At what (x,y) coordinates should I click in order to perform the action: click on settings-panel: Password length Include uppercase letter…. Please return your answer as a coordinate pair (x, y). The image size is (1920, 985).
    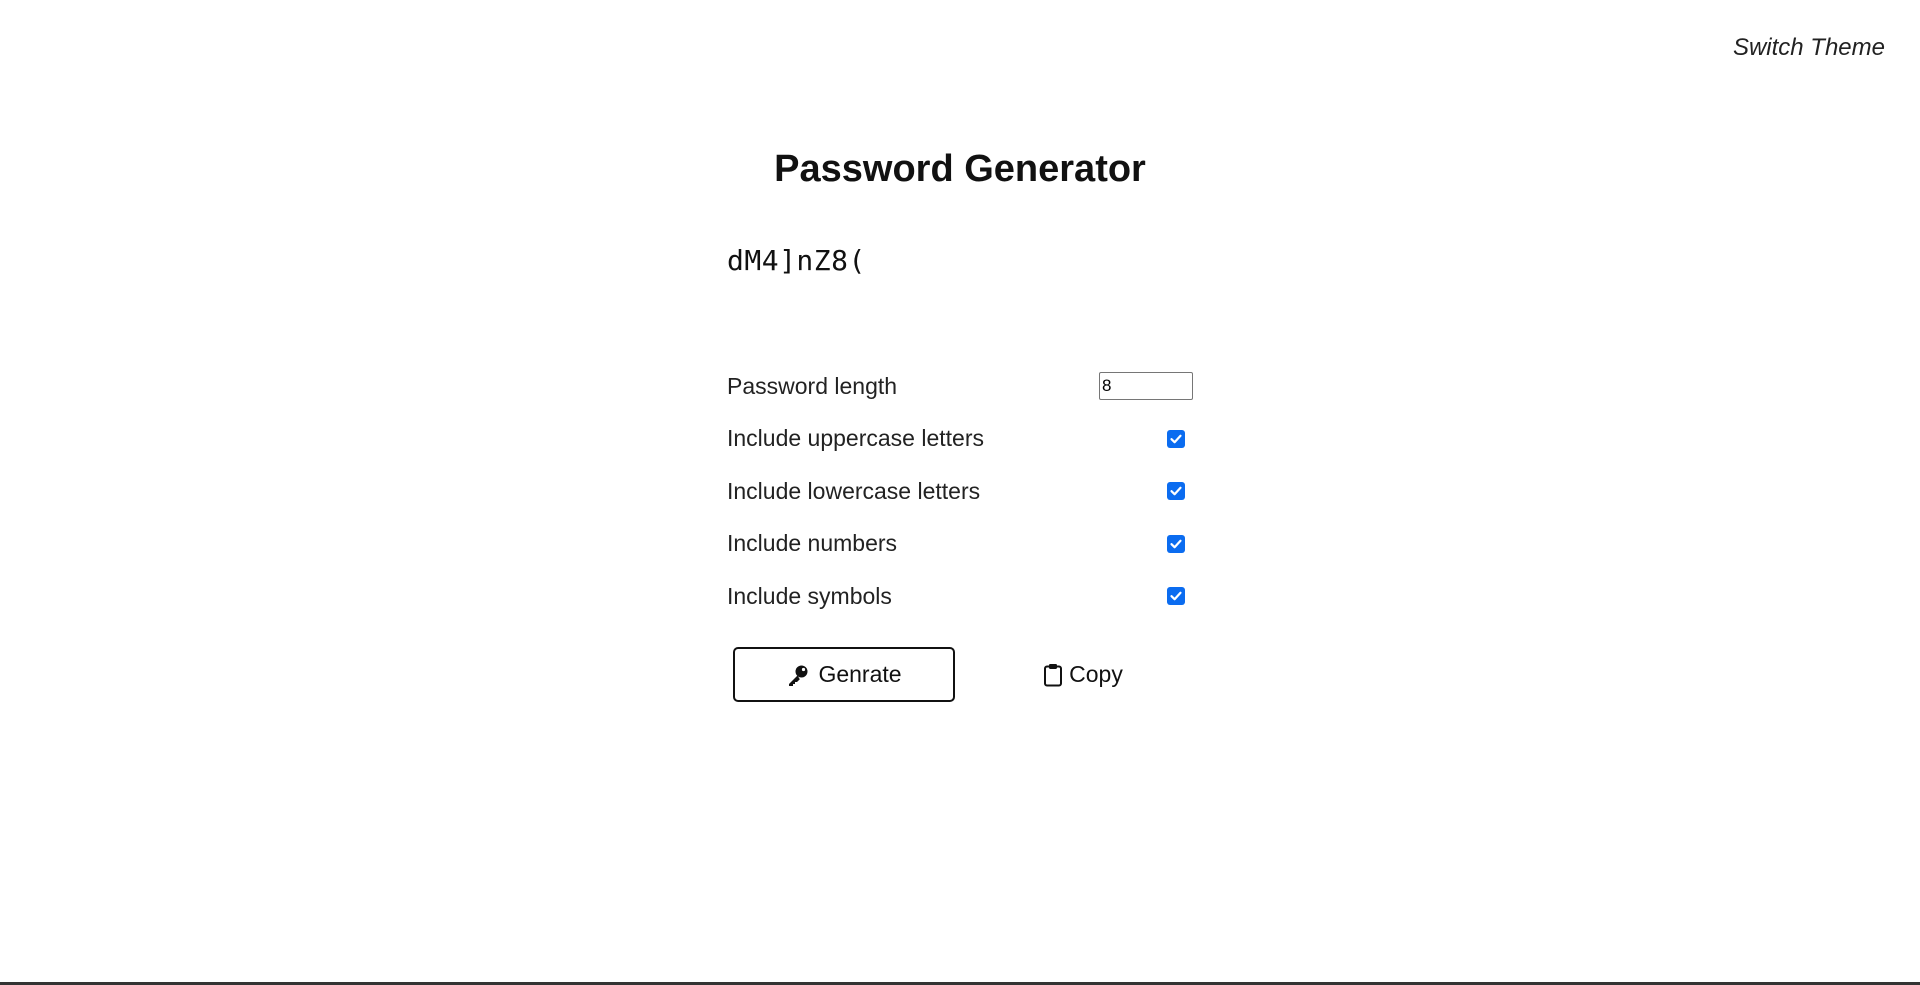
    Looking at the image, I should click on (960, 491).